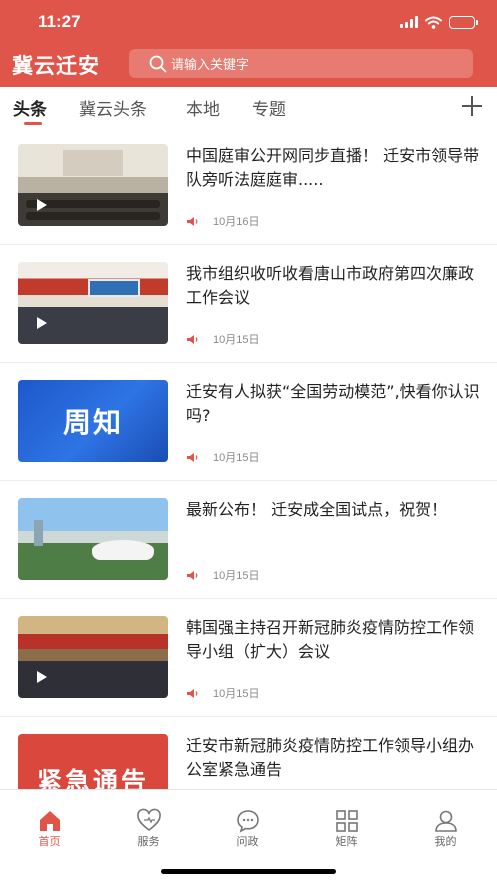  Describe the element at coordinates (92, 778) in the screenshot. I see `thumbnail-text: 紧急通告` at that location.